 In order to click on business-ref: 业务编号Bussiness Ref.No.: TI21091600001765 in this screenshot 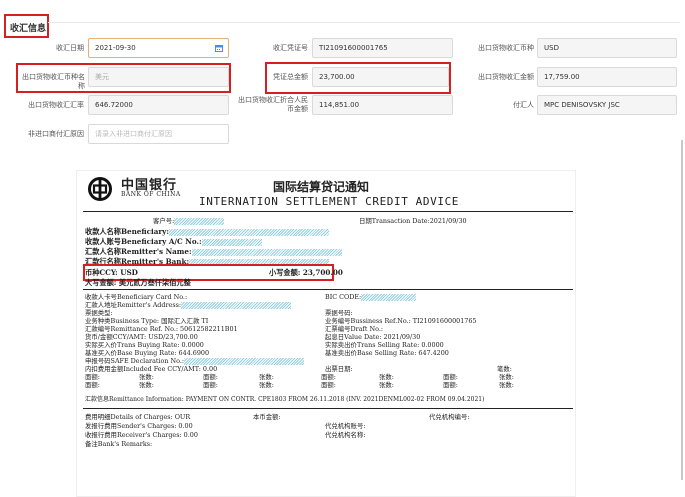, I will do `click(401, 321)`.